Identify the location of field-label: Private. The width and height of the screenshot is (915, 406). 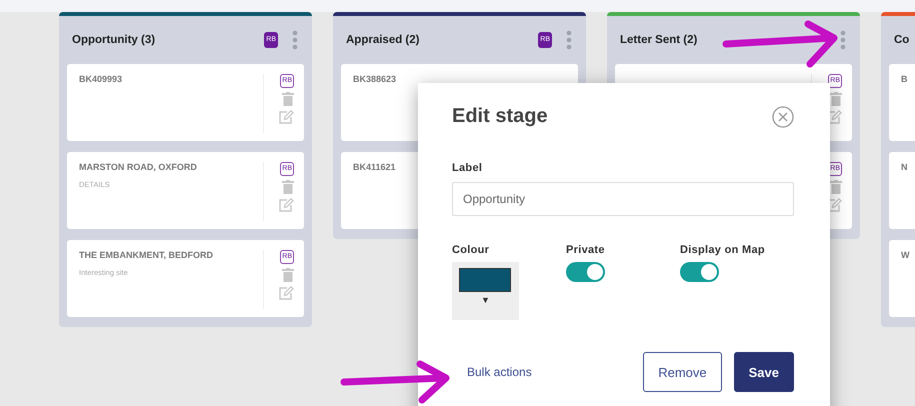
(586, 250).